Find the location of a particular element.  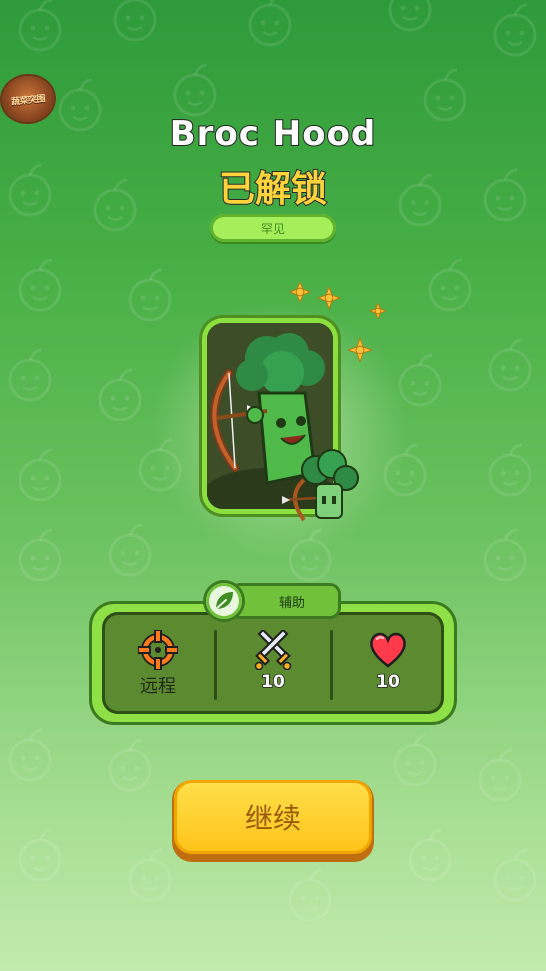

broccoli-archer-sprite is located at coordinates (320, 485).